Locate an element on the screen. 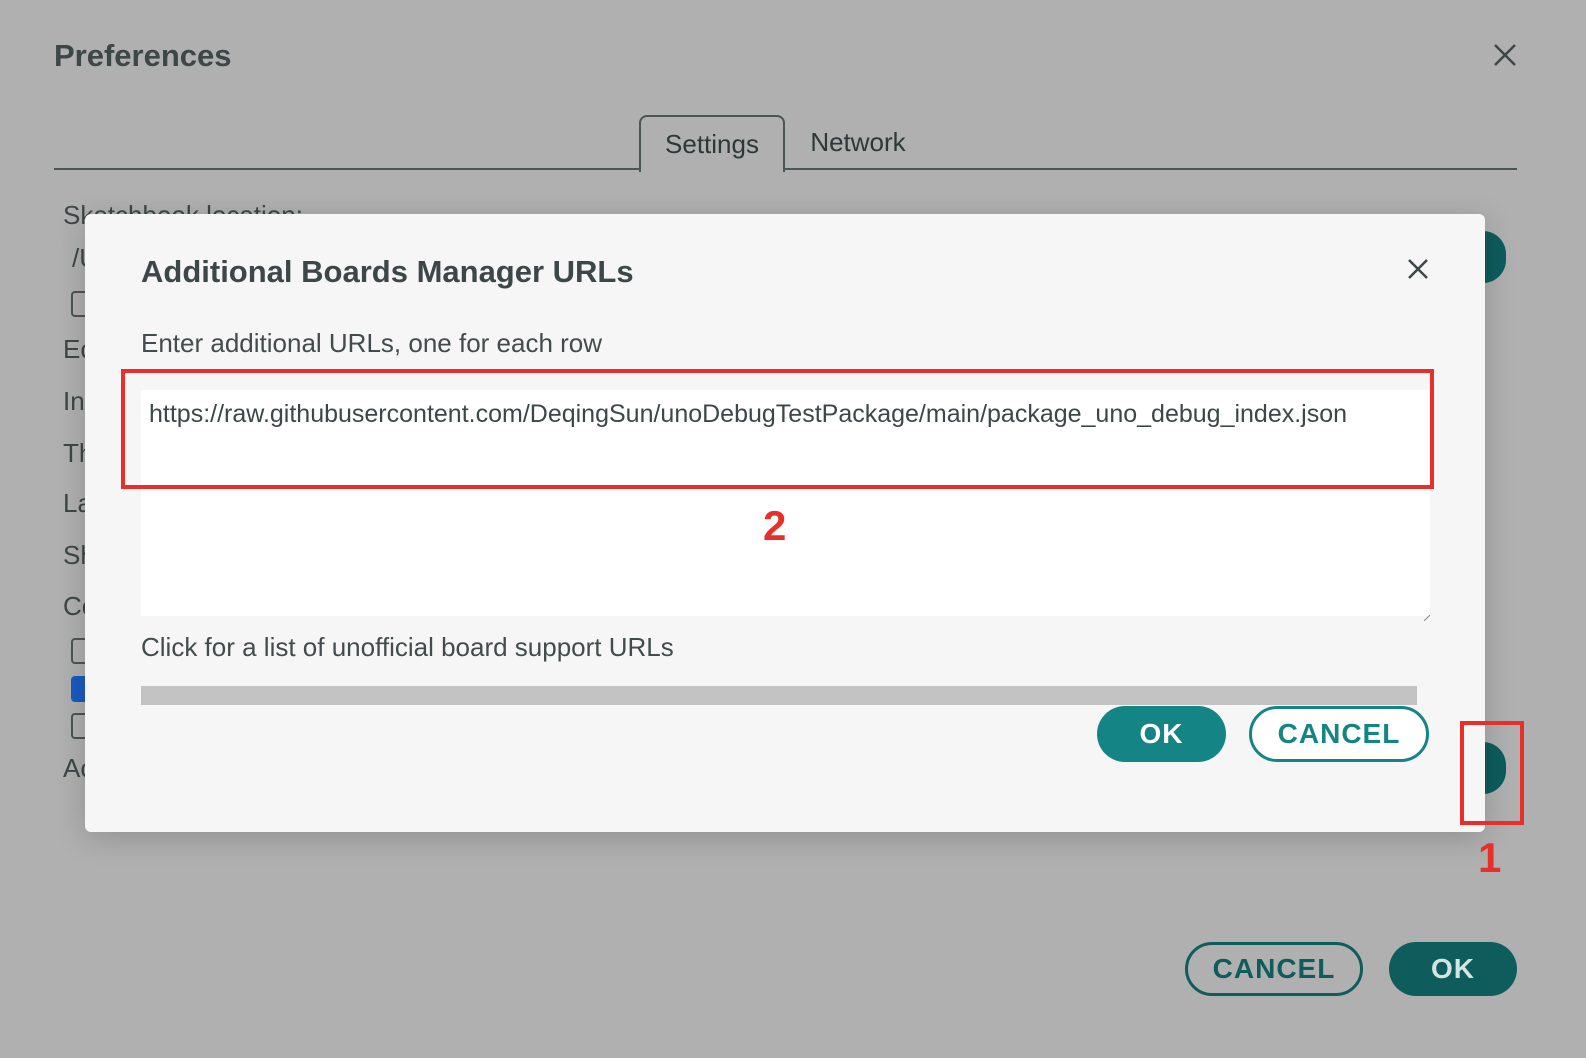 This screenshot has height=1058, width=1586. tab-network: Network is located at coordinates (858, 142).